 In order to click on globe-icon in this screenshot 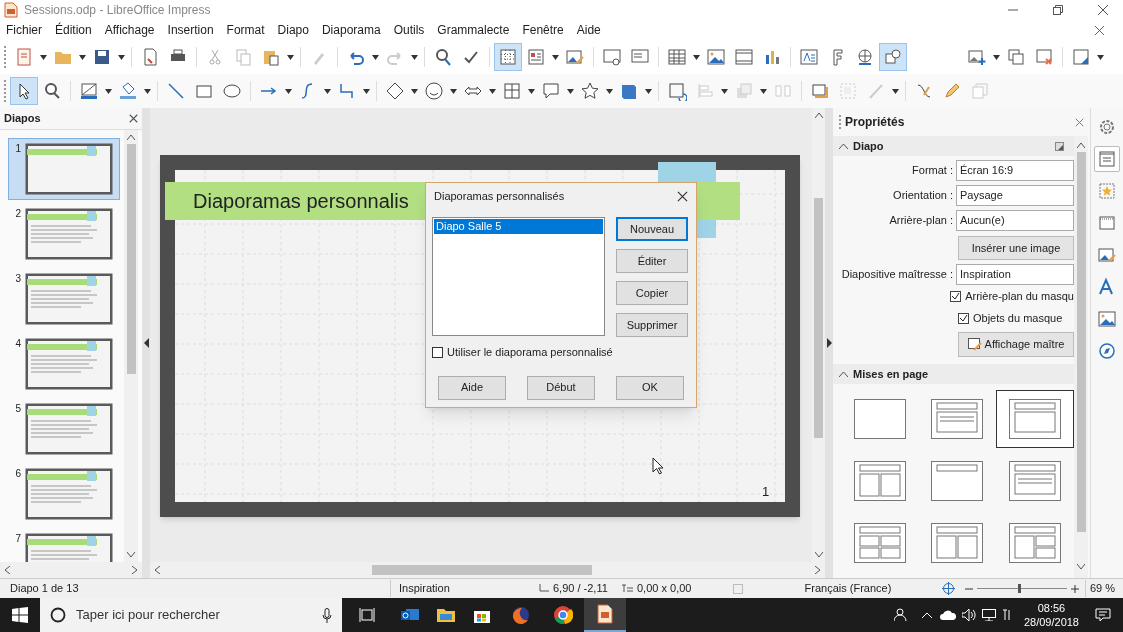, I will do `click(865, 57)`.